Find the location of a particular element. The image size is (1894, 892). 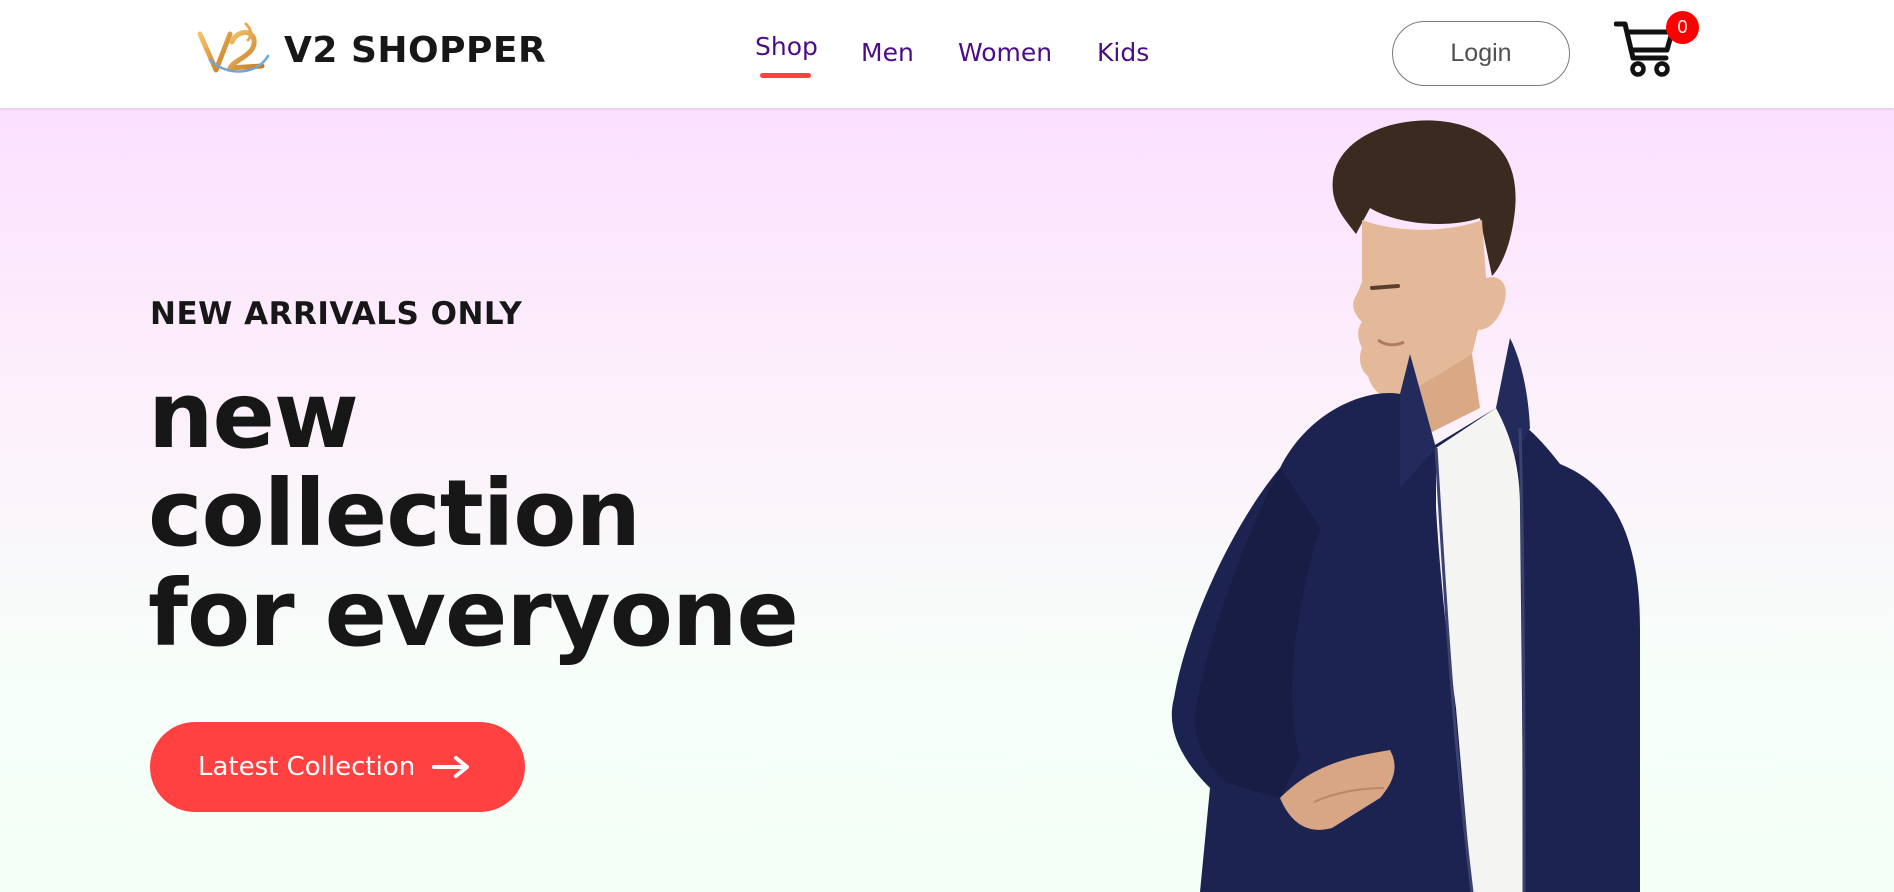

nav-men: Men is located at coordinates (887, 52).